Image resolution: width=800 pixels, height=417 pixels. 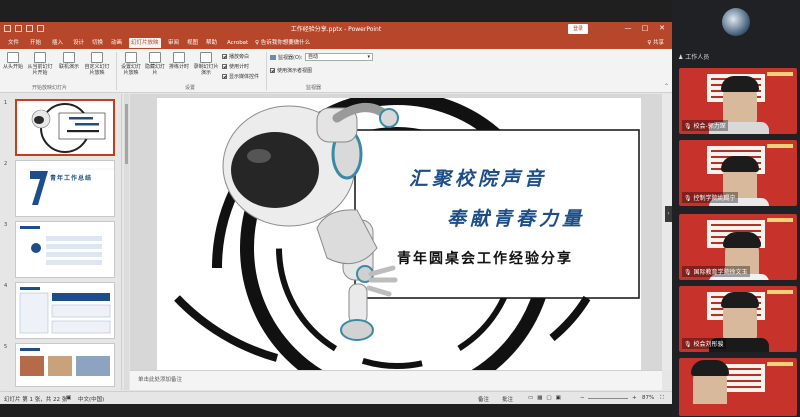 What do you see at coordinates (69, 61) in the screenshot?
I see `online-present-button: 联机演示` at bounding box center [69, 61].